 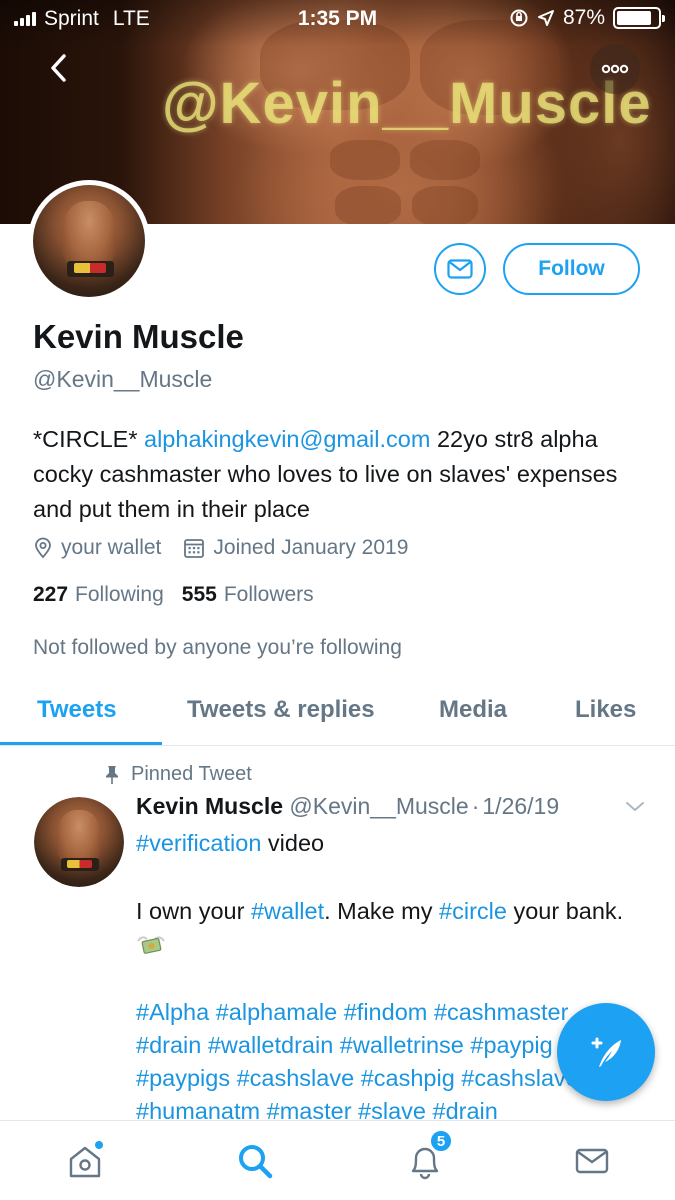 I want to click on home-new-dot, so click(x=99, y=1145).